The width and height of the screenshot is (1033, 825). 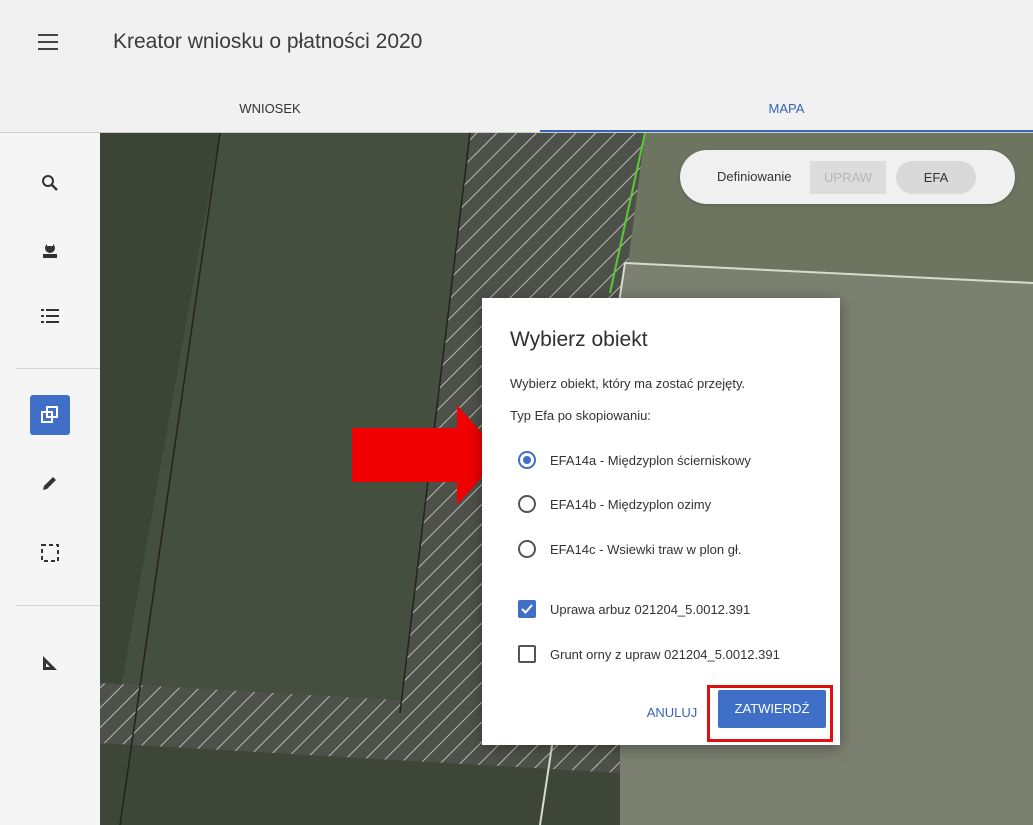 I want to click on radio-label: EFA14a - Międzyplon ścierniskowy, so click(x=650, y=460).